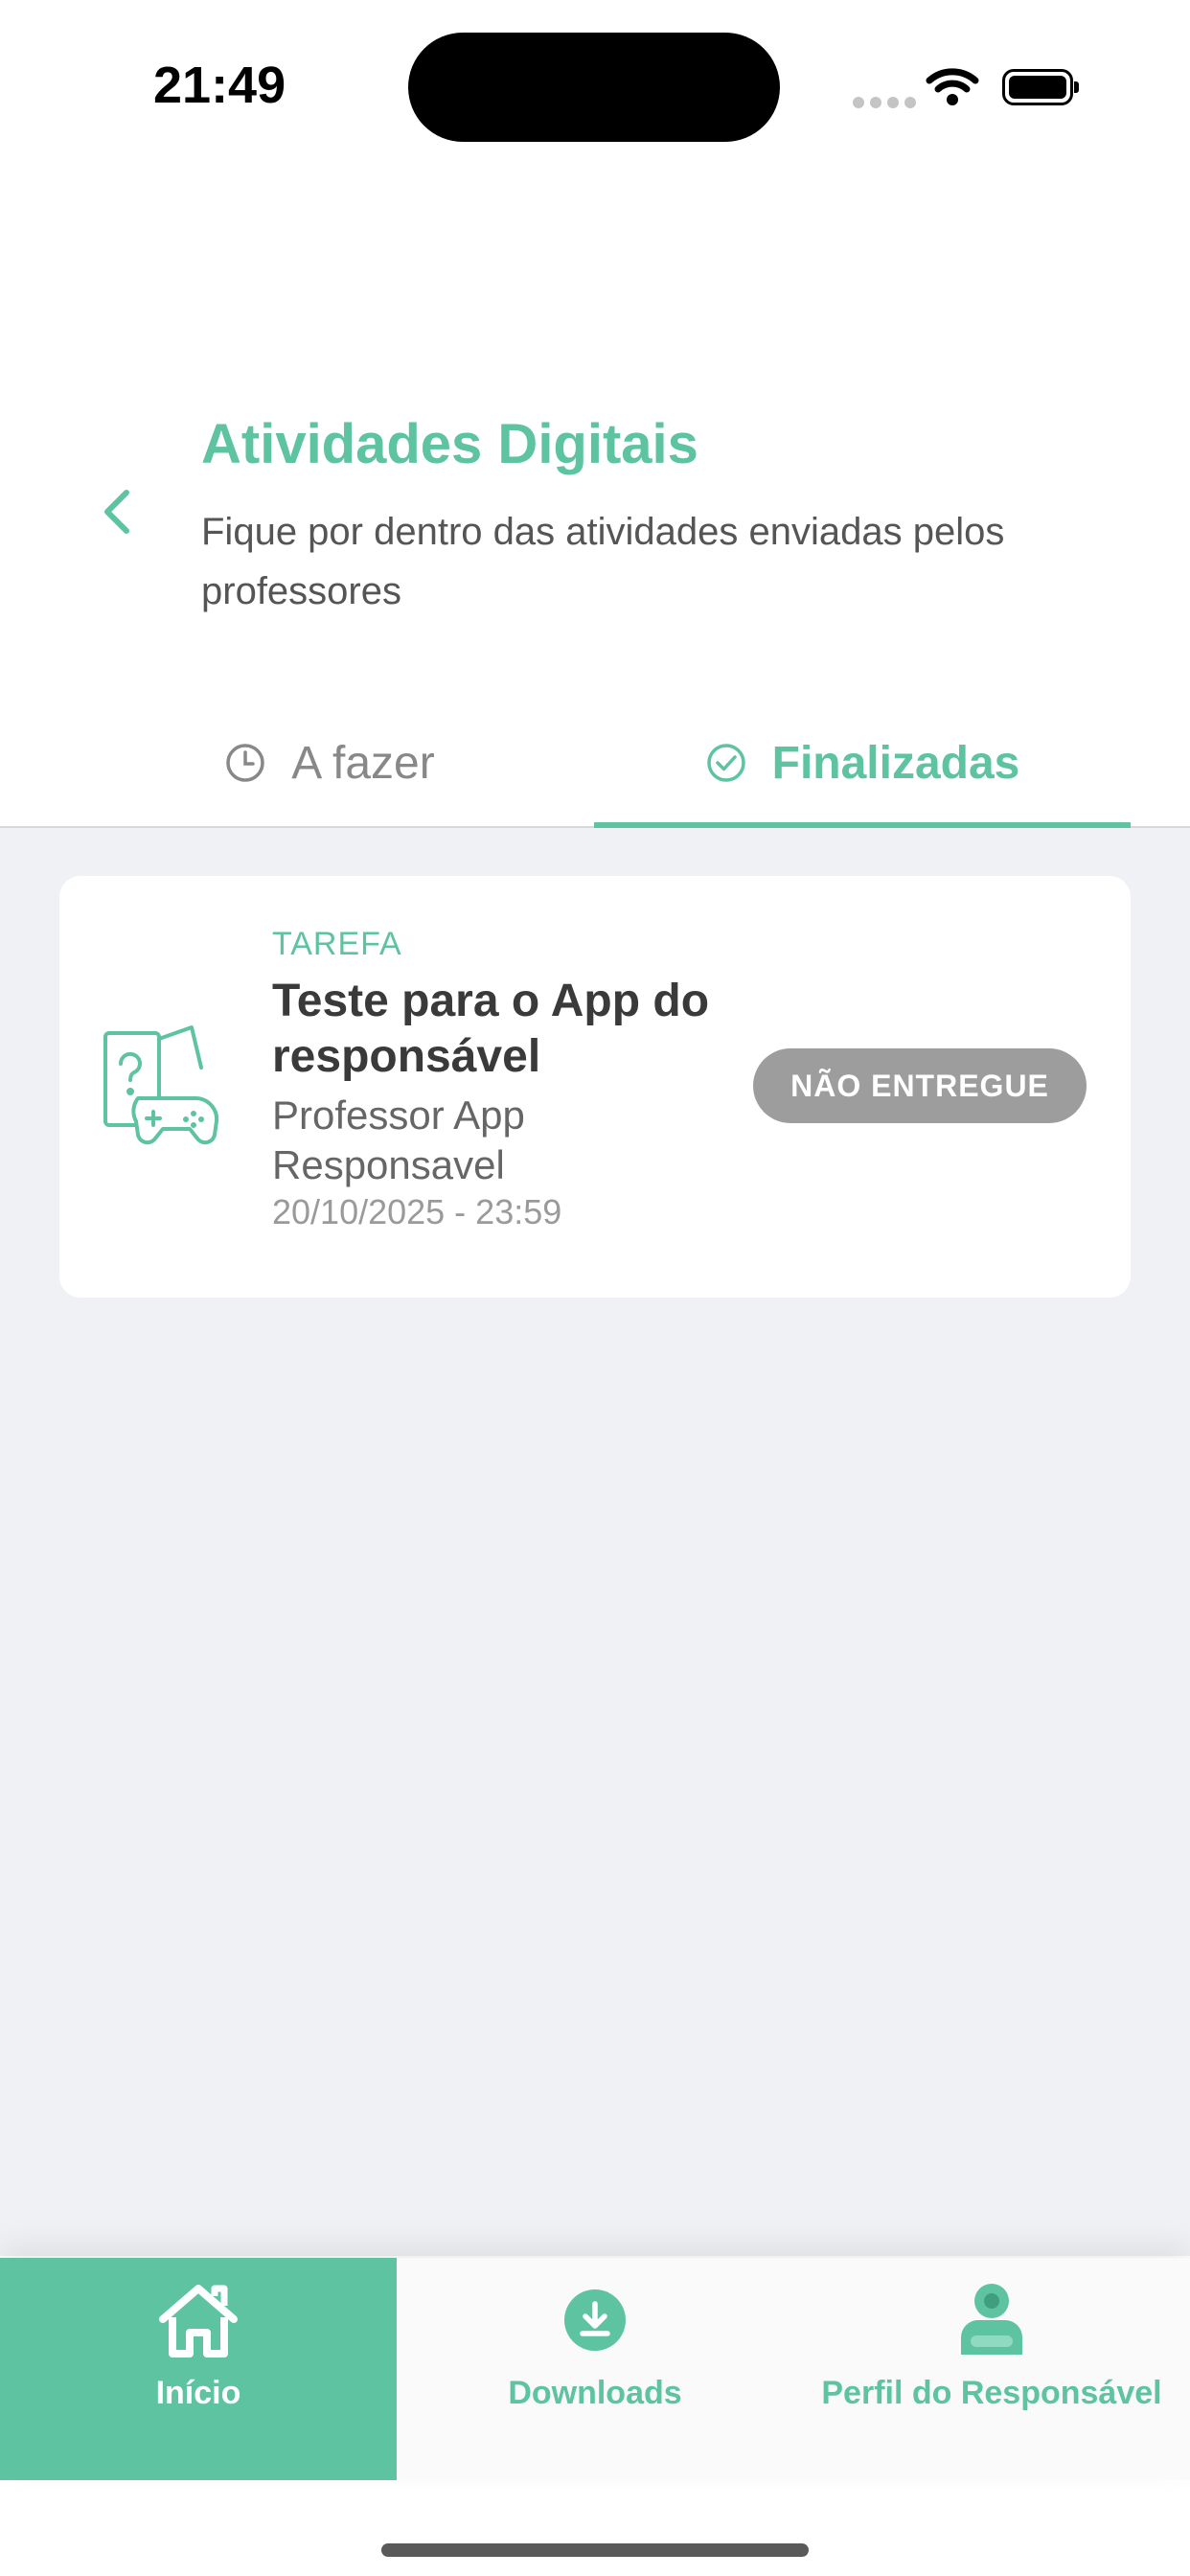  Describe the element at coordinates (417, 1211) in the screenshot. I see `activity-due-date: 20/10/2025 - 23:59` at that location.